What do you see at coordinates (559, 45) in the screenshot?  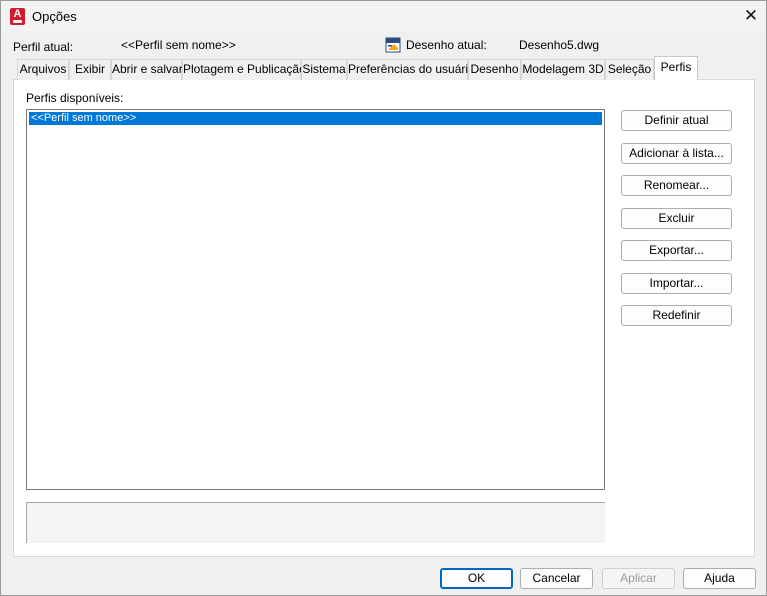 I see `current-drawing-value: Desenho5.dwg` at bounding box center [559, 45].